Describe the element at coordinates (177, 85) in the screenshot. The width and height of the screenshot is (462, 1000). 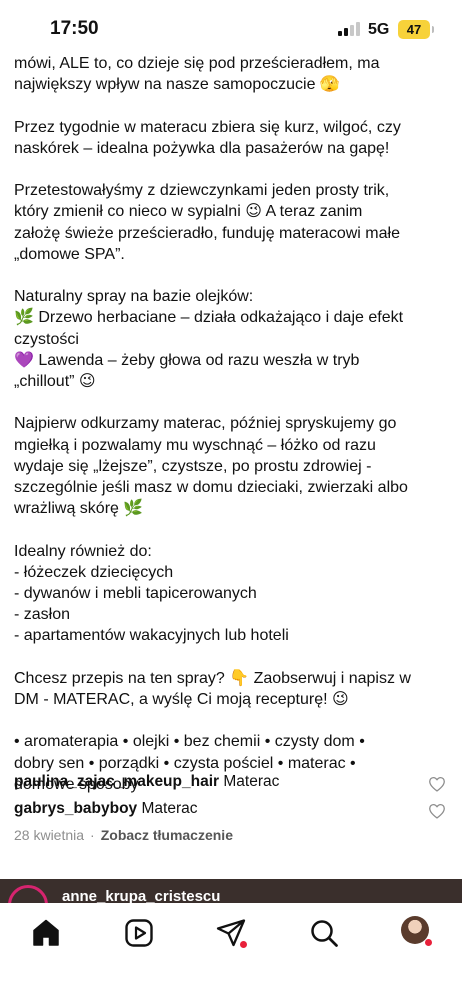
I see `caption-line: największy wpływ na nasze samopoczucie 🫣` at that location.